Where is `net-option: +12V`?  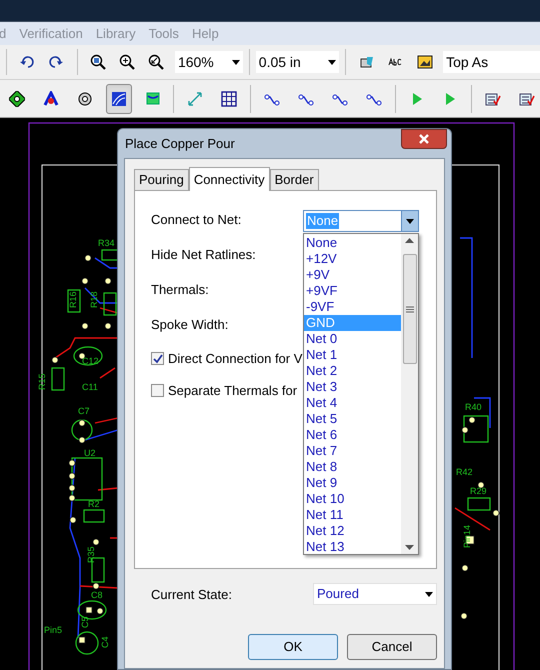 net-option: +12V is located at coordinates (352, 259).